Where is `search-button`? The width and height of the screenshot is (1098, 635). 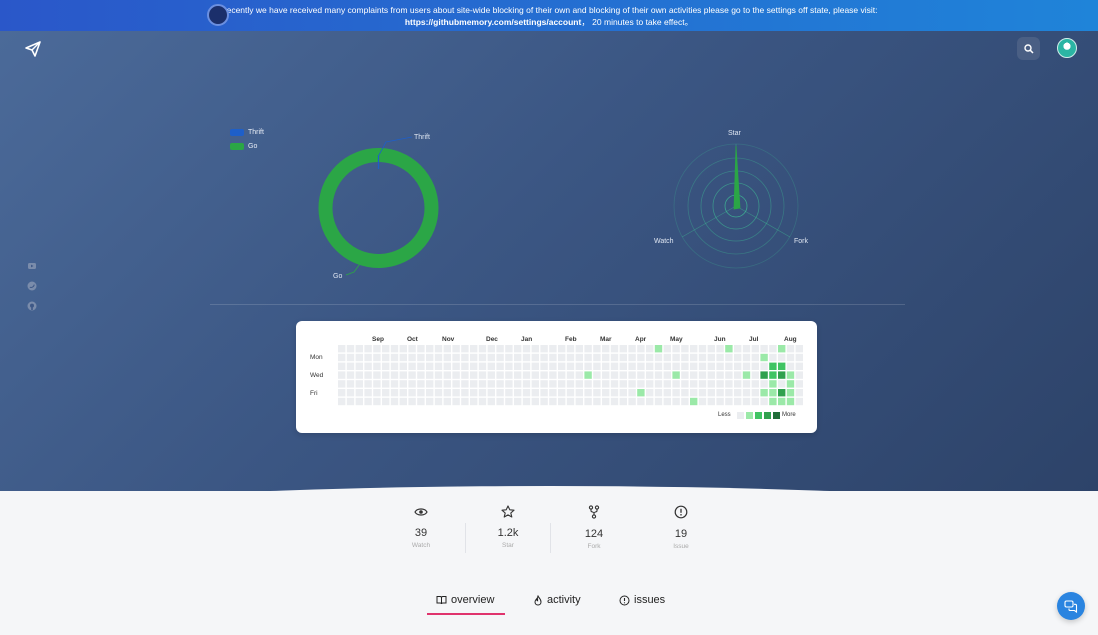
search-button is located at coordinates (1028, 48).